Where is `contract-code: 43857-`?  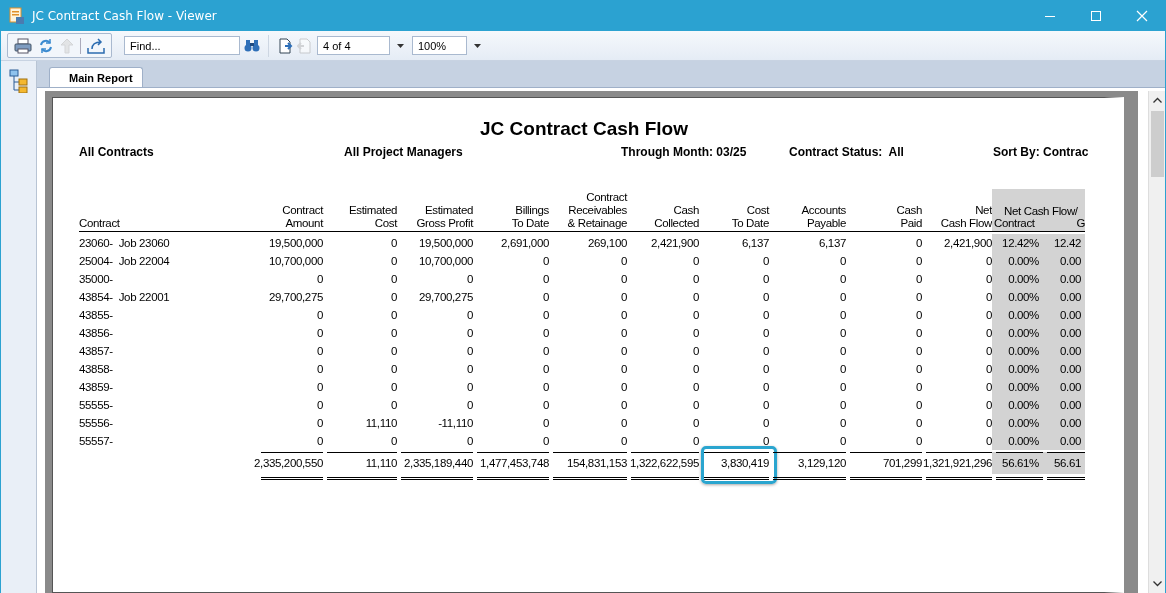
contract-code: 43857- is located at coordinates (96, 351).